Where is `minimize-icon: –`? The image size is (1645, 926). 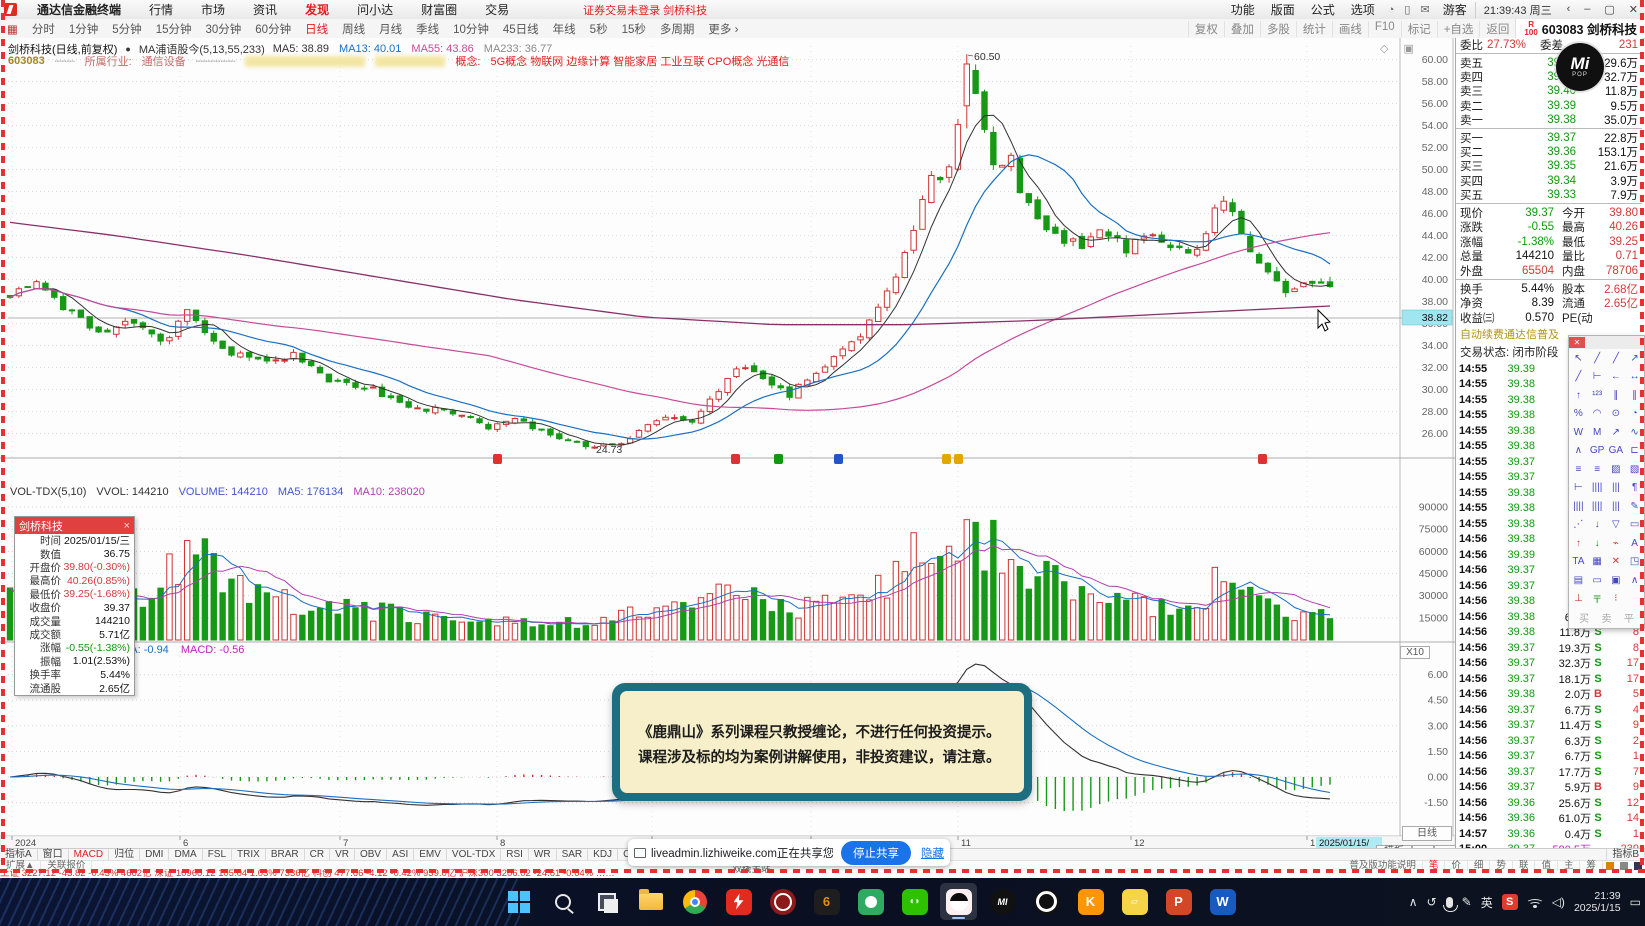 minimize-icon: – is located at coordinates (1587, 9).